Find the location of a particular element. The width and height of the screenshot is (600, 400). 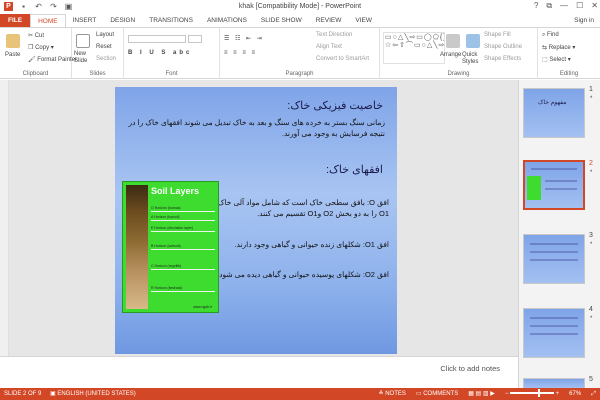

drawing-group-label: Drawing is located at coordinates (458, 74).